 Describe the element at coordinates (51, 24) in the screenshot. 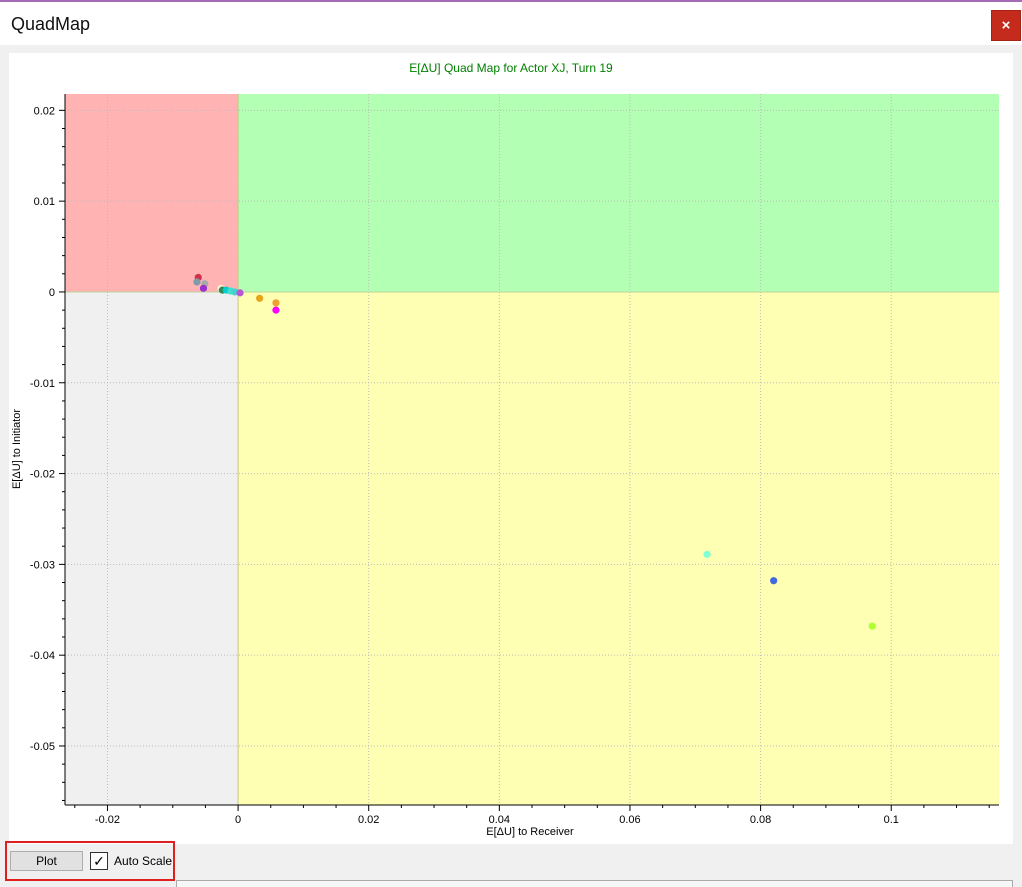

I see `window-title: QuadMap` at that location.